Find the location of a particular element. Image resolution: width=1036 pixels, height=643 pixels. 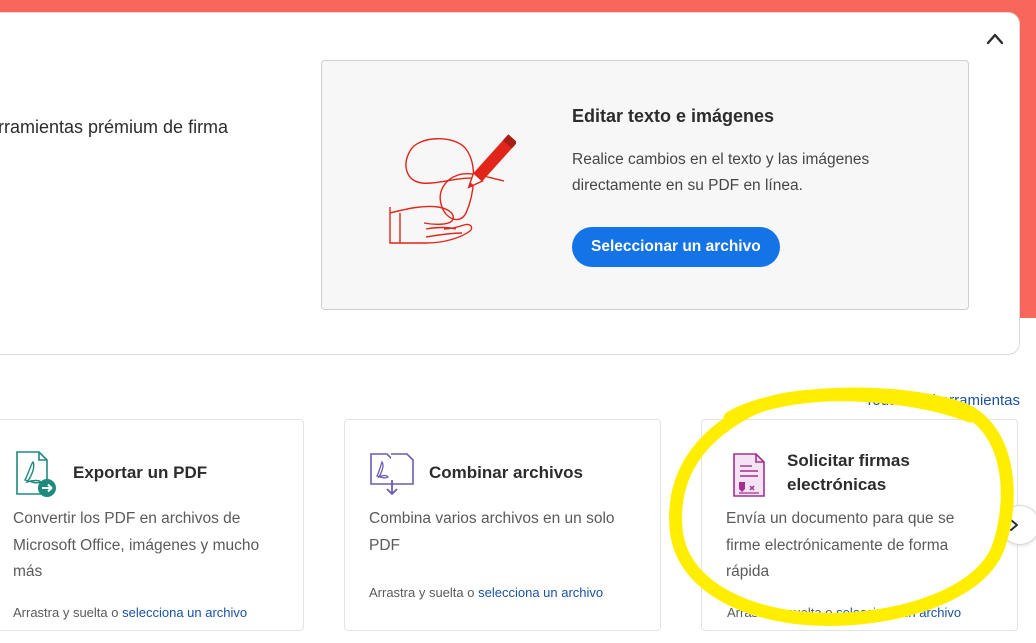

select-file-button: Seleccionar un archivo is located at coordinates (676, 247).